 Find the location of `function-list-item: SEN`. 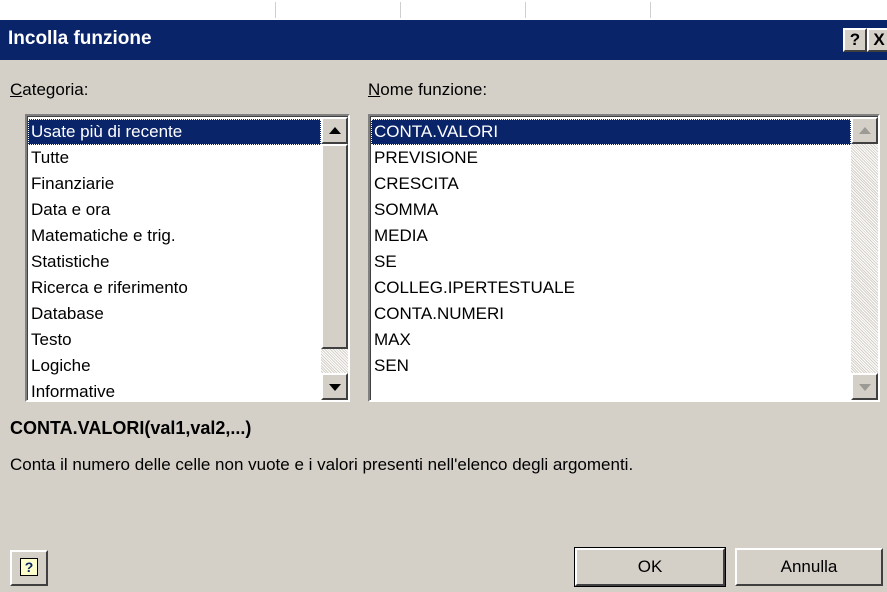

function-list-item: SEN is located at coordinates (611, 366).